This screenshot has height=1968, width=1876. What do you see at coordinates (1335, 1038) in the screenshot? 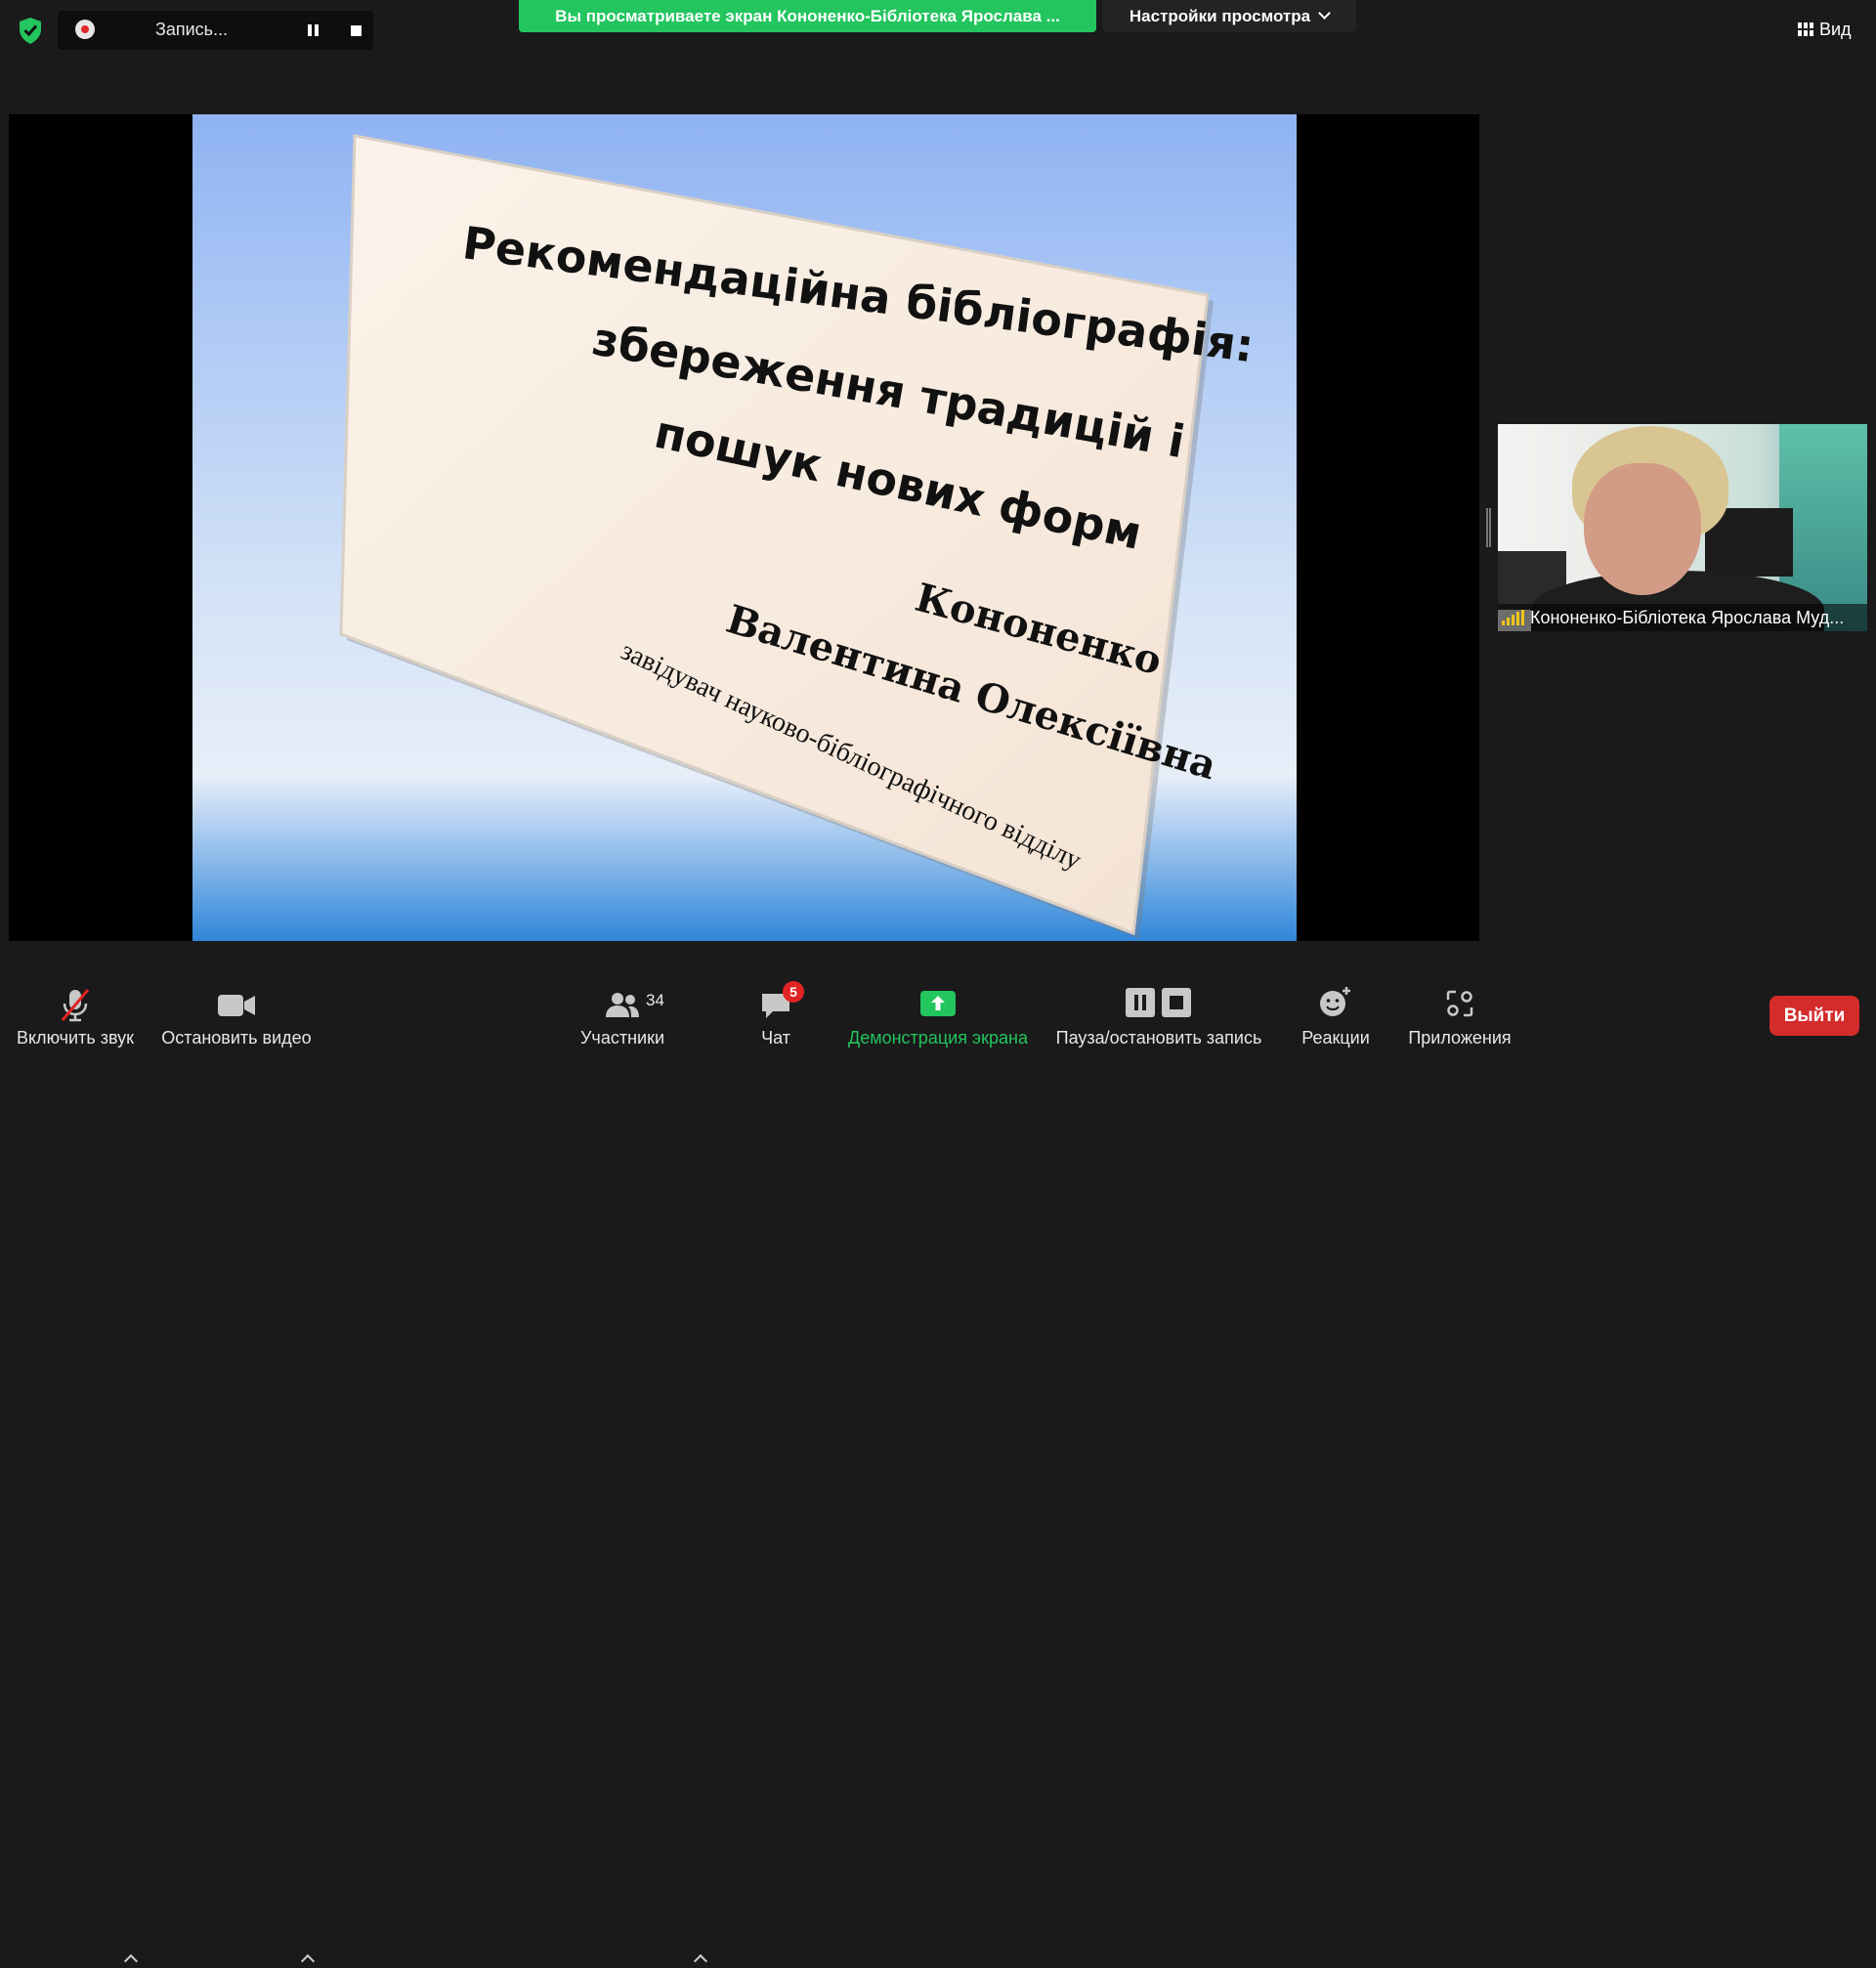
I see `reactions-label: Реакции` at bounding box center [1335, 1038].